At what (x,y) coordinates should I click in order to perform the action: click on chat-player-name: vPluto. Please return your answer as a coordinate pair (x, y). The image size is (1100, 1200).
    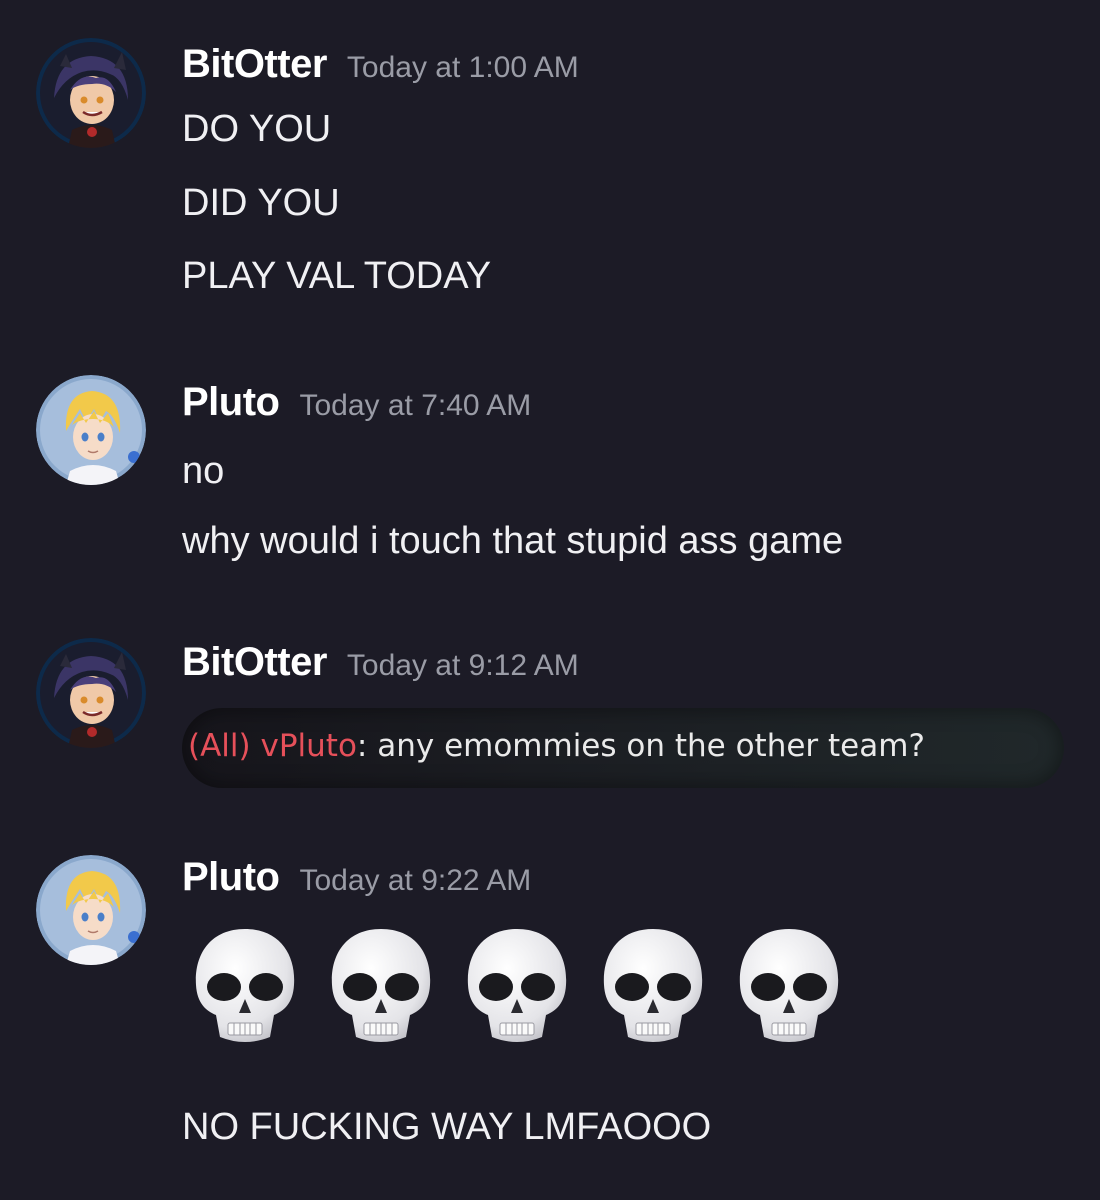
    Looking at the image, I should click on (308, 746).